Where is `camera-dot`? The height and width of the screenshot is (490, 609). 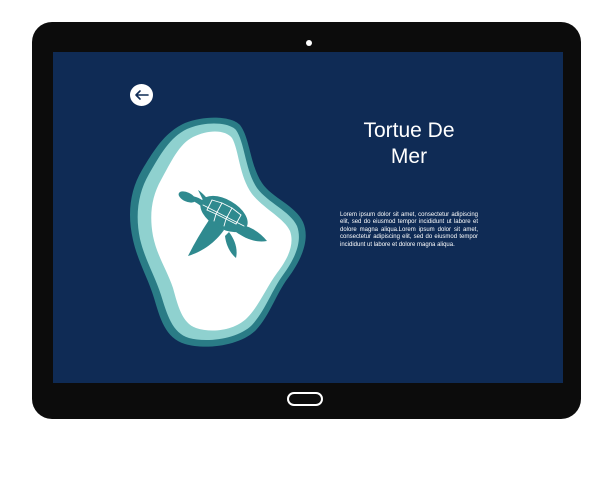
camera-dot is located at coordinates (309, 43).